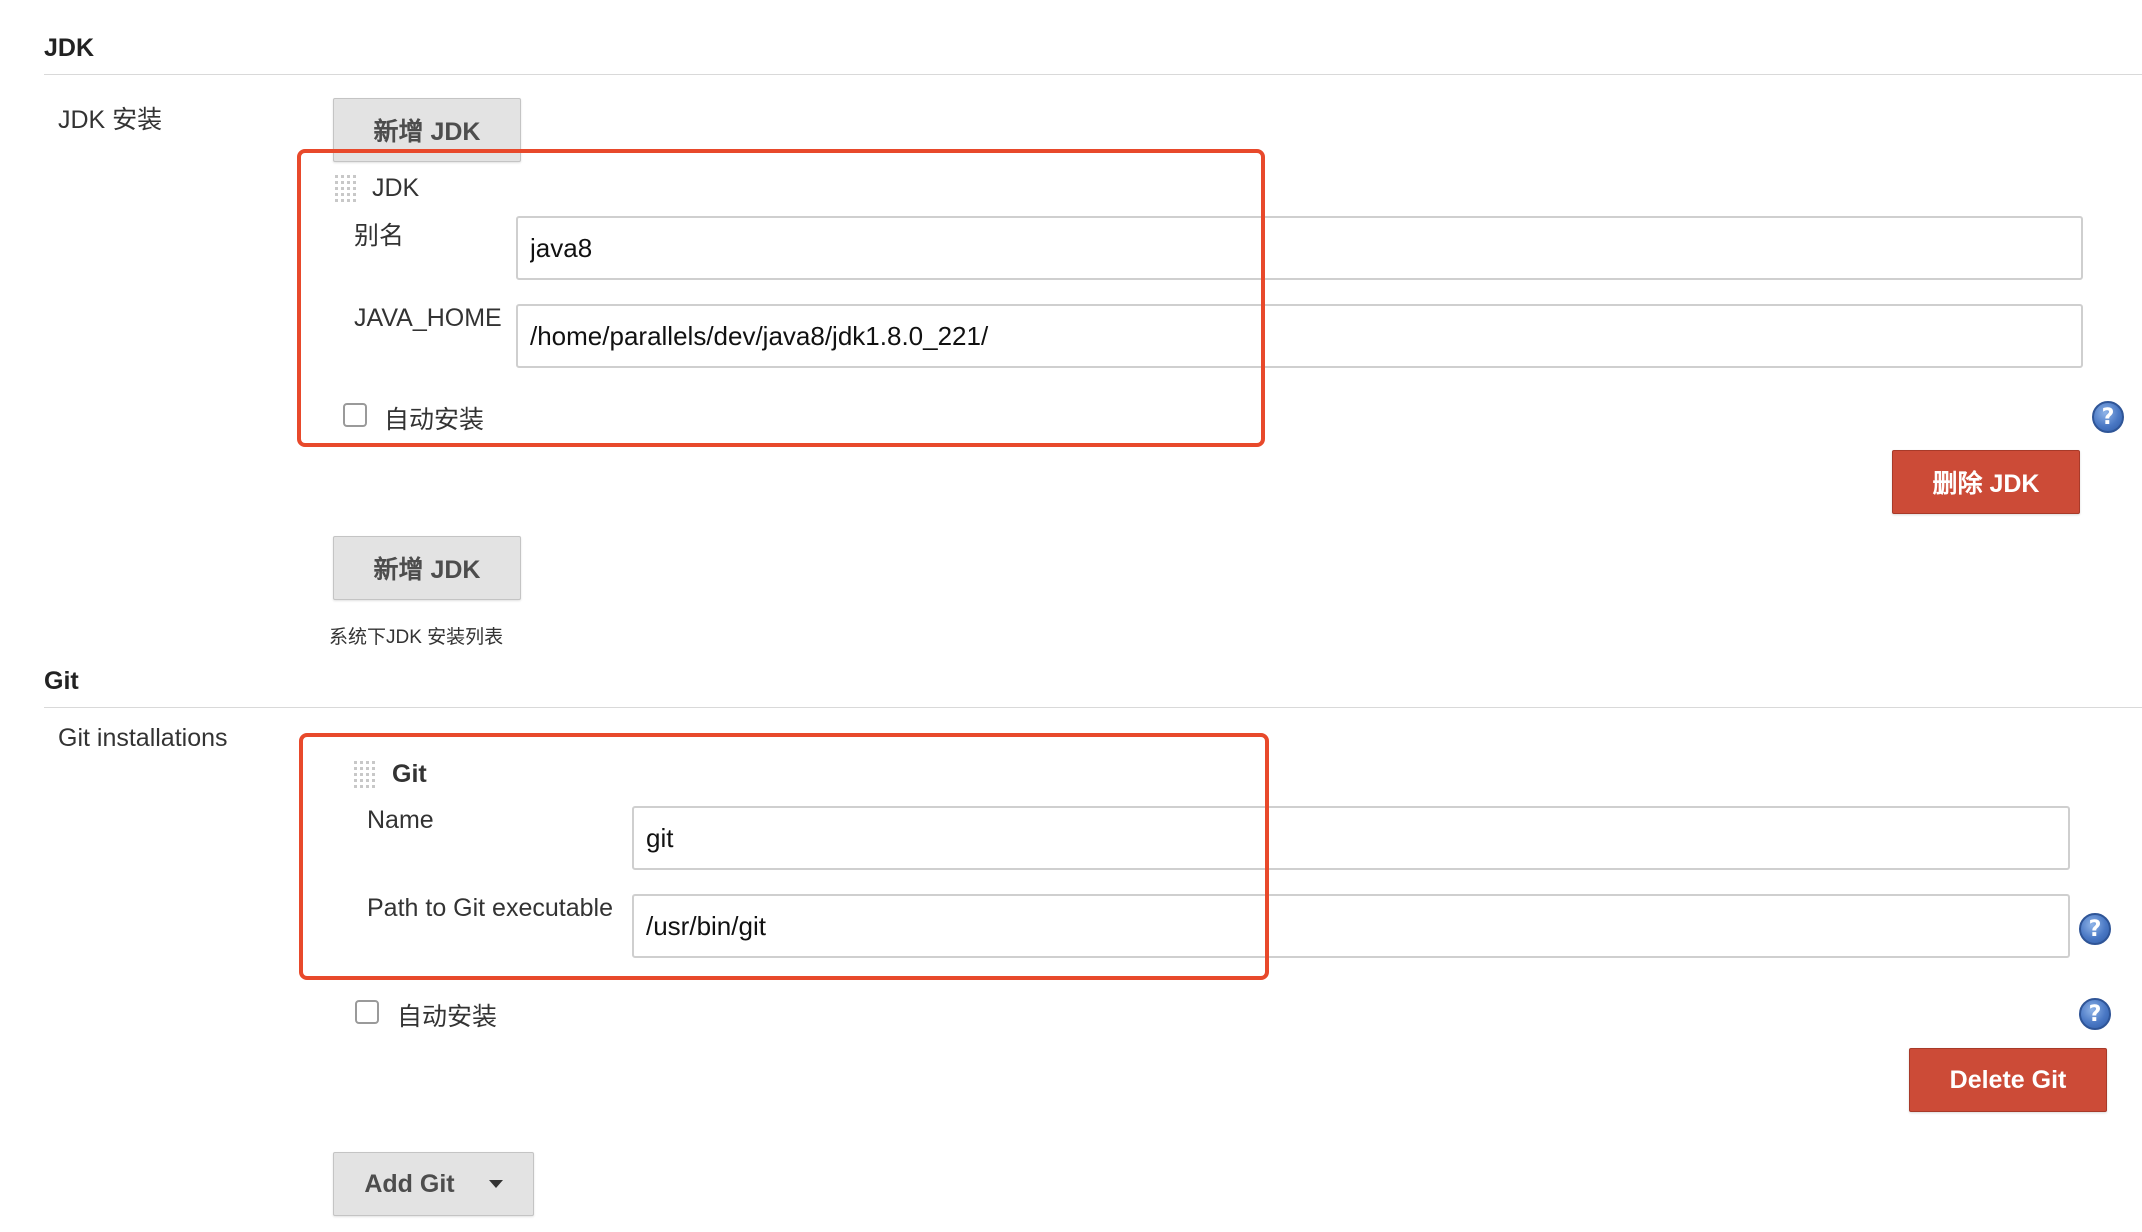  I want to click on jdk-hint-text: 系统下JDK 安装列表, so click(416, 637).